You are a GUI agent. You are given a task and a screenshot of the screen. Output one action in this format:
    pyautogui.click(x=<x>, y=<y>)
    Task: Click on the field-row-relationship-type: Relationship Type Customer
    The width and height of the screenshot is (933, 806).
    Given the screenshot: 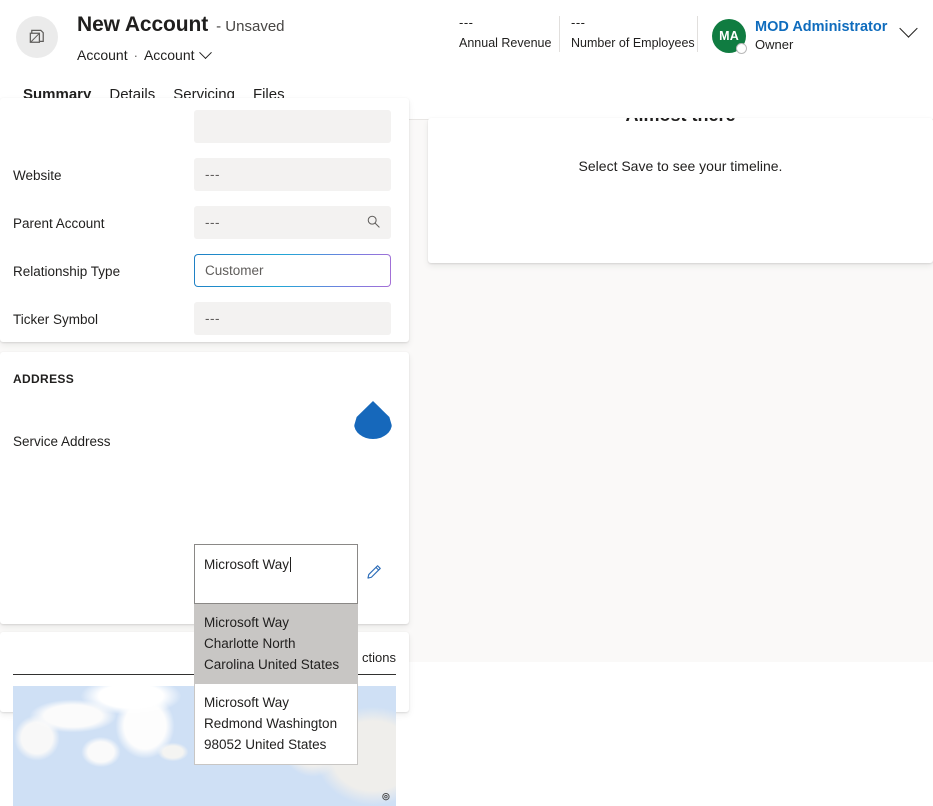 What is the action you would take?
    pyautogui.click(x=204, y=274)
    